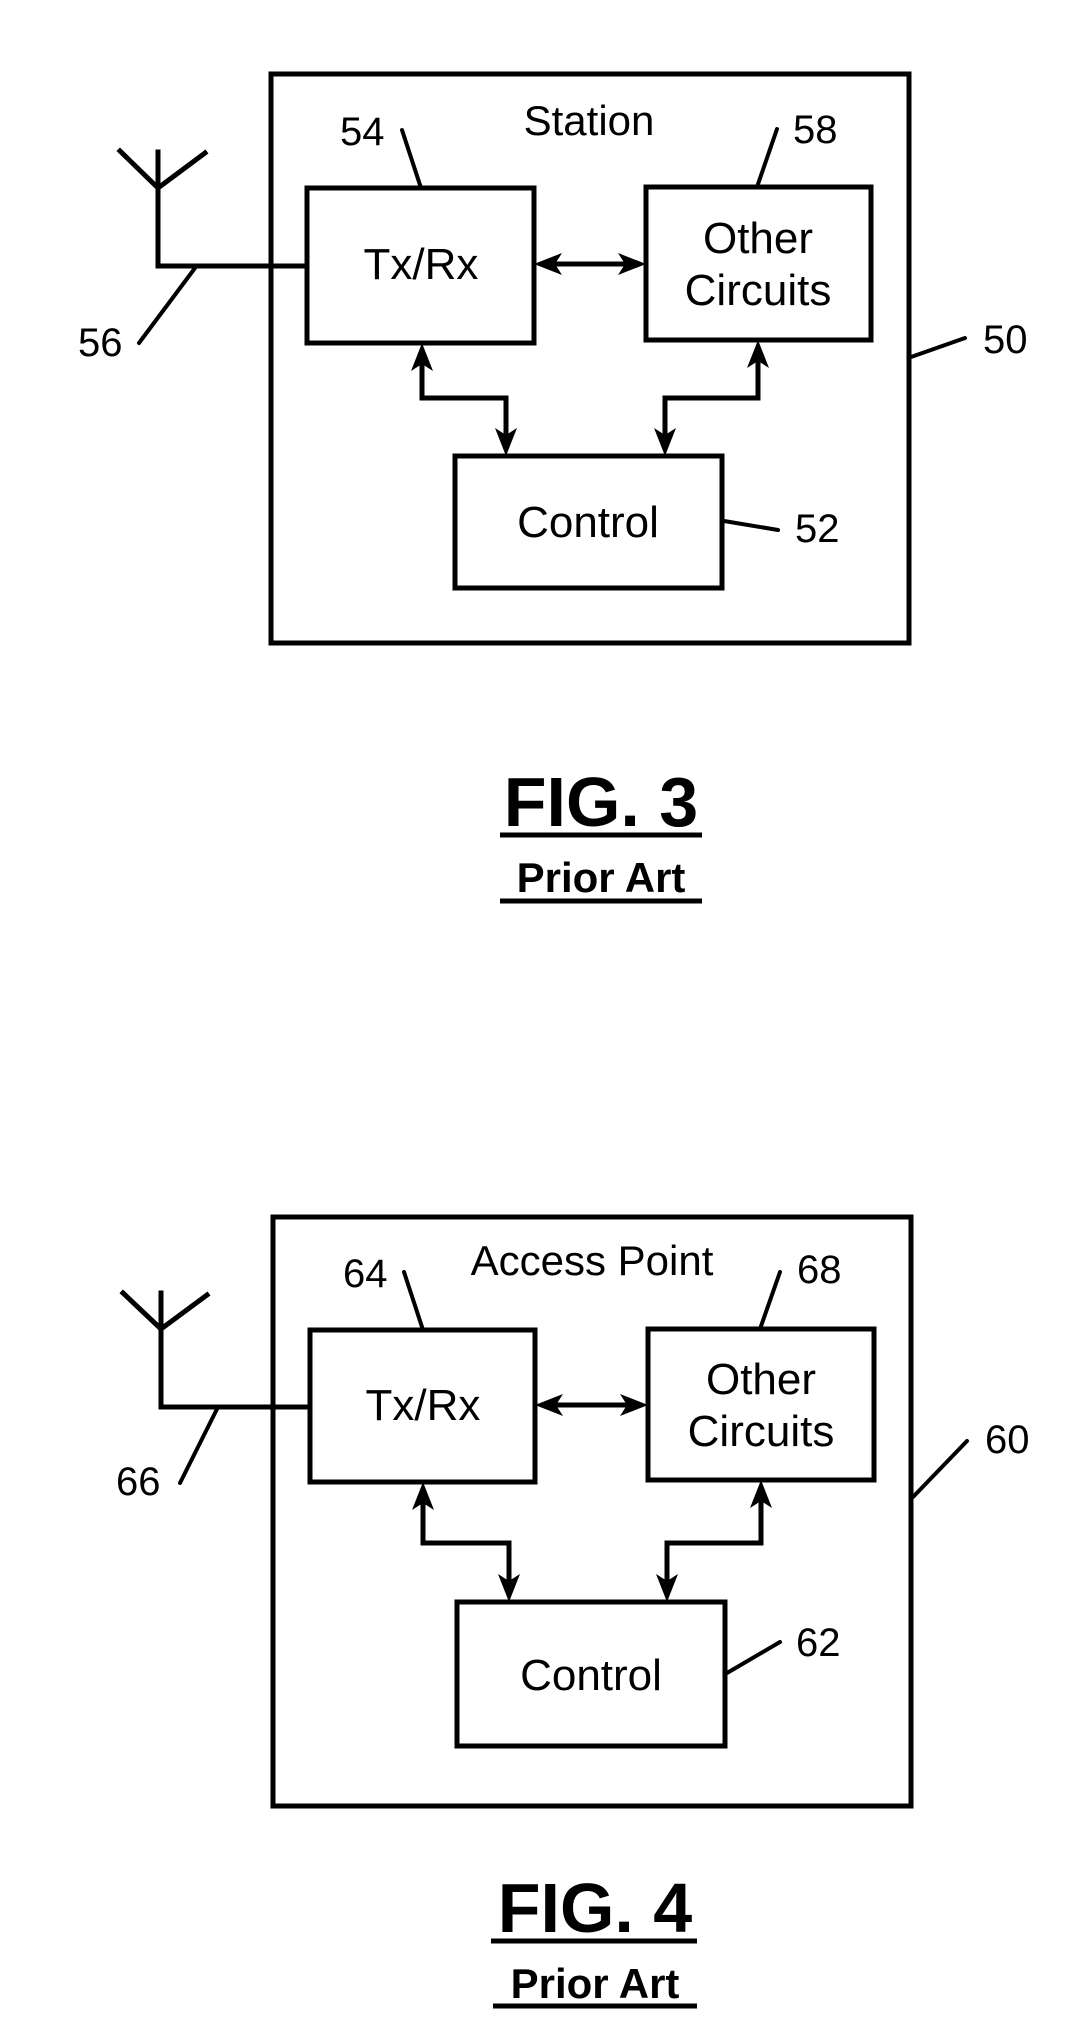  I want to click on ref-56-leader, so click(167, 305).